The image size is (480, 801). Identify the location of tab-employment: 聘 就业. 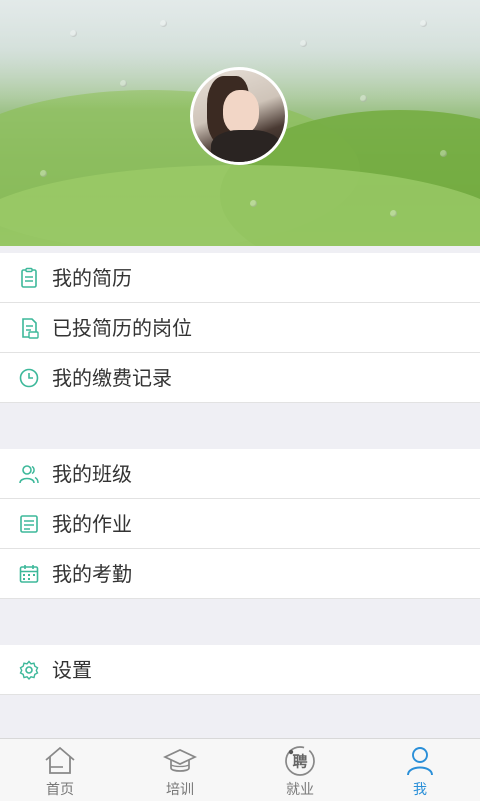
(300, 770).